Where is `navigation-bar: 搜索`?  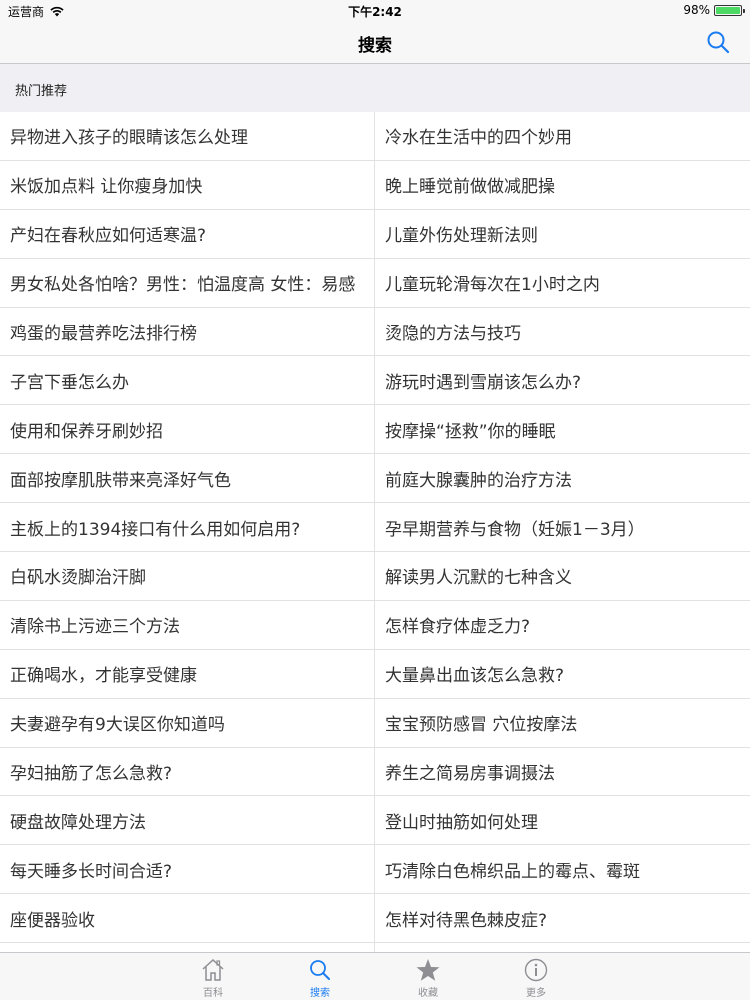 navigation-bar: 搜索 is located at coordinates (375, 42).